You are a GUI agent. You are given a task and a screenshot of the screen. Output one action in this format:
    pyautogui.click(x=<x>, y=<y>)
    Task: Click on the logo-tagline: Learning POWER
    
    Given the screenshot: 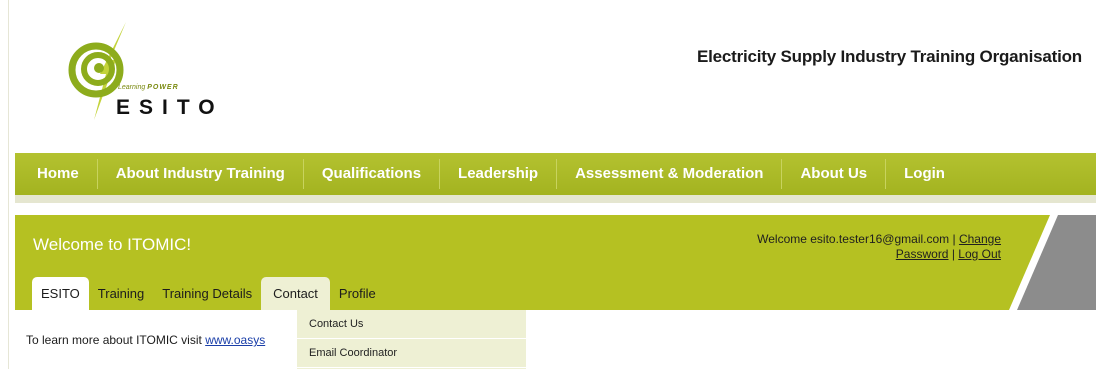 What is the action you would take?
    pyautogui.click(x=148, y=87)
    